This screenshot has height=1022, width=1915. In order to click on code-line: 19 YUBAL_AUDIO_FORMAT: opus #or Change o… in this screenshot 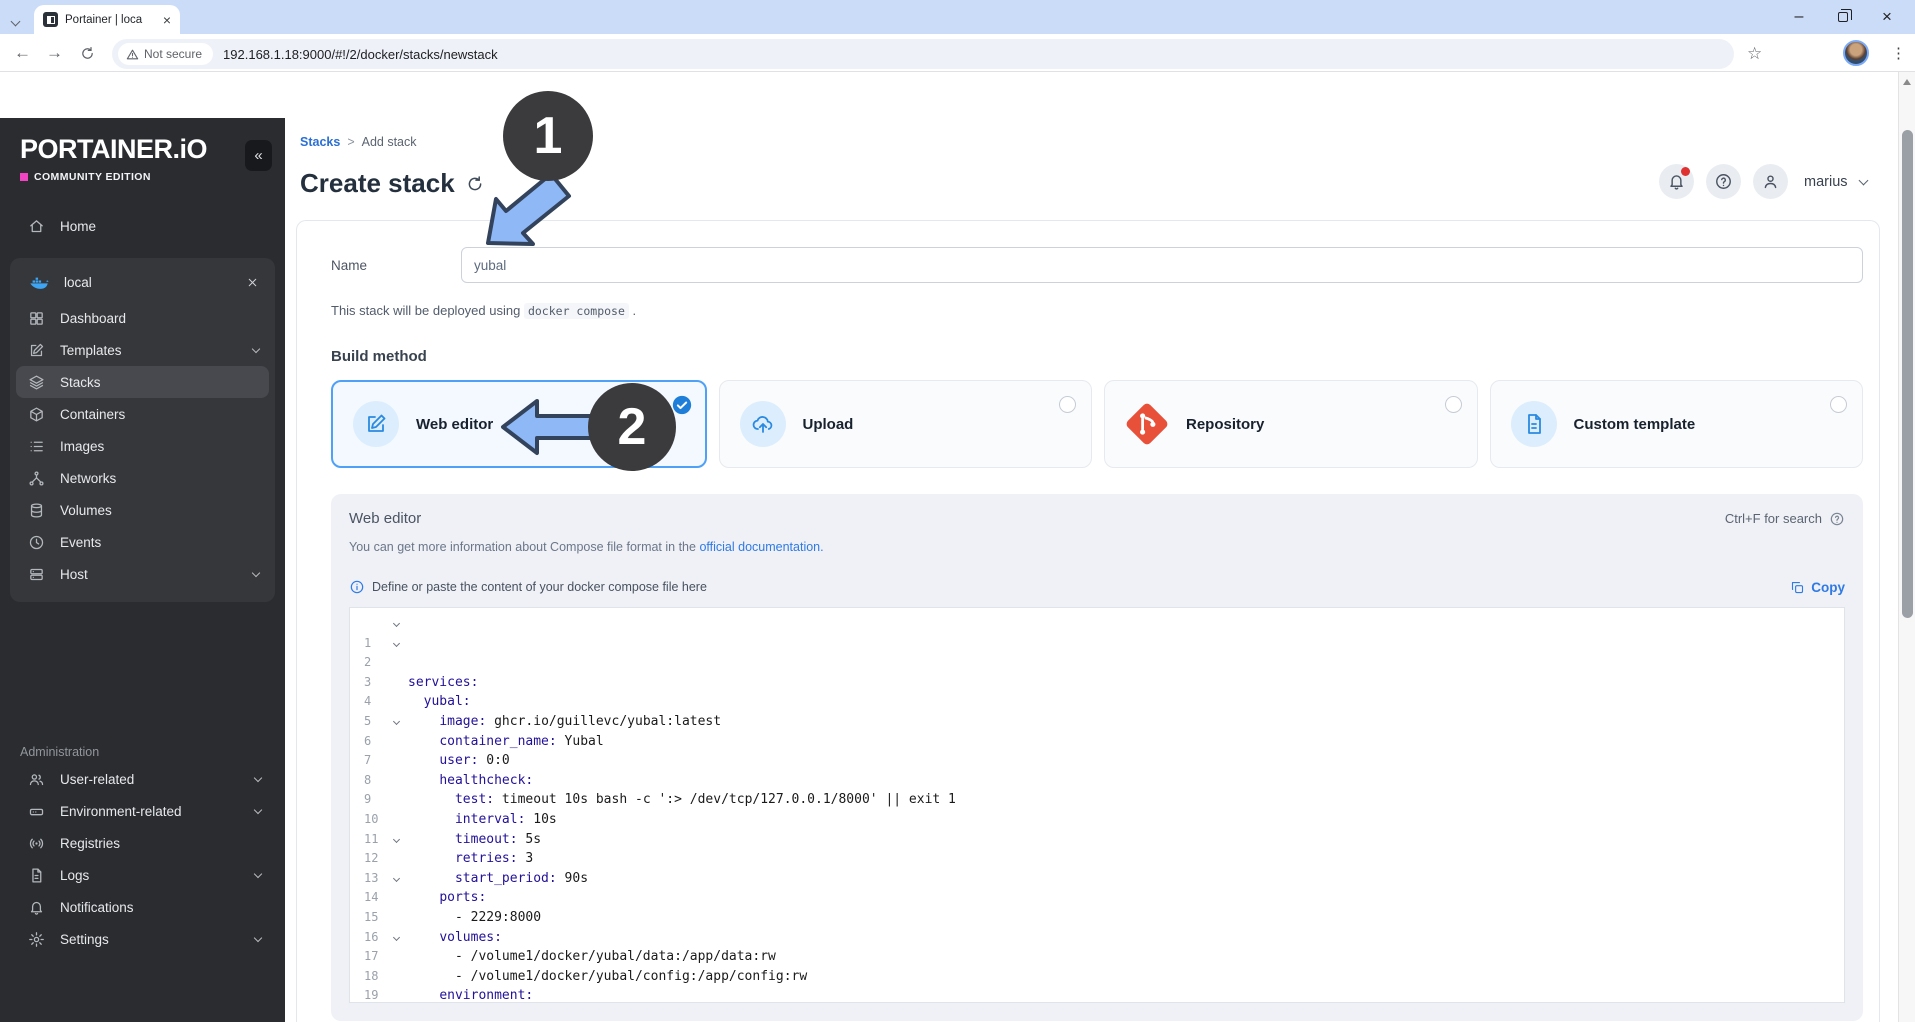, I will do `click(1097, 984)`.